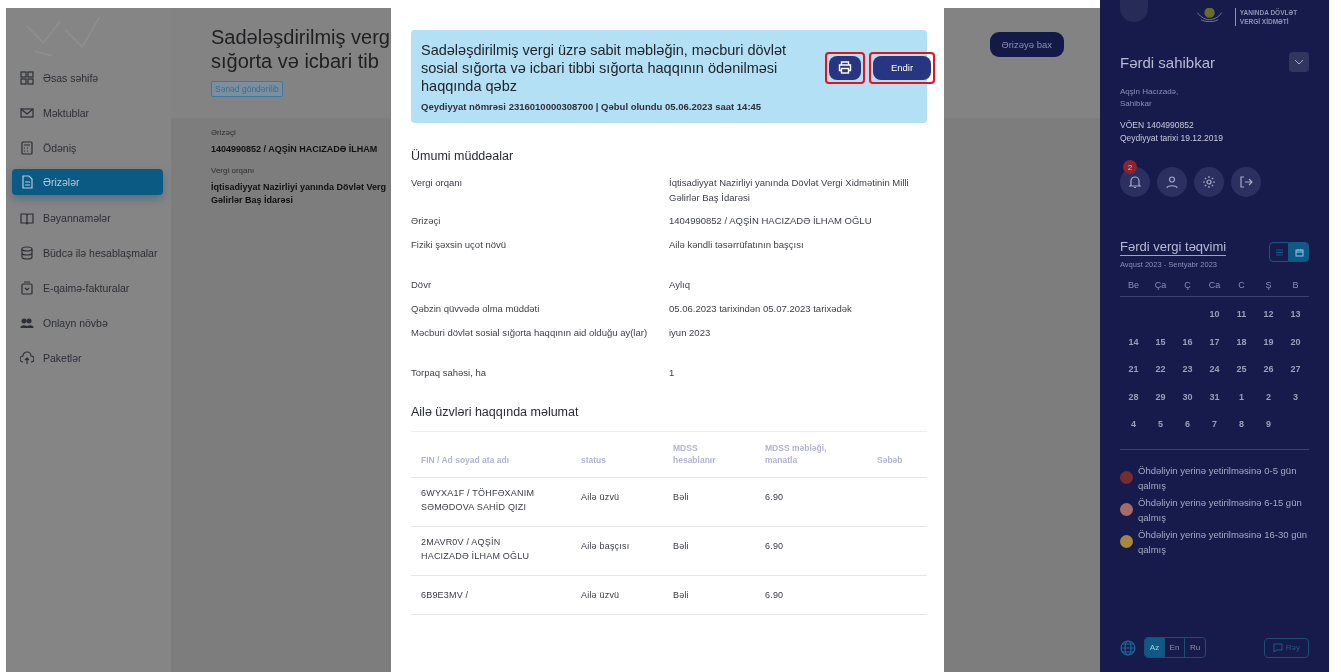  What do you see at coordinates (672, 373) in the screenshot?
I see `detail-value: 1` at bounding box center [672, 373].